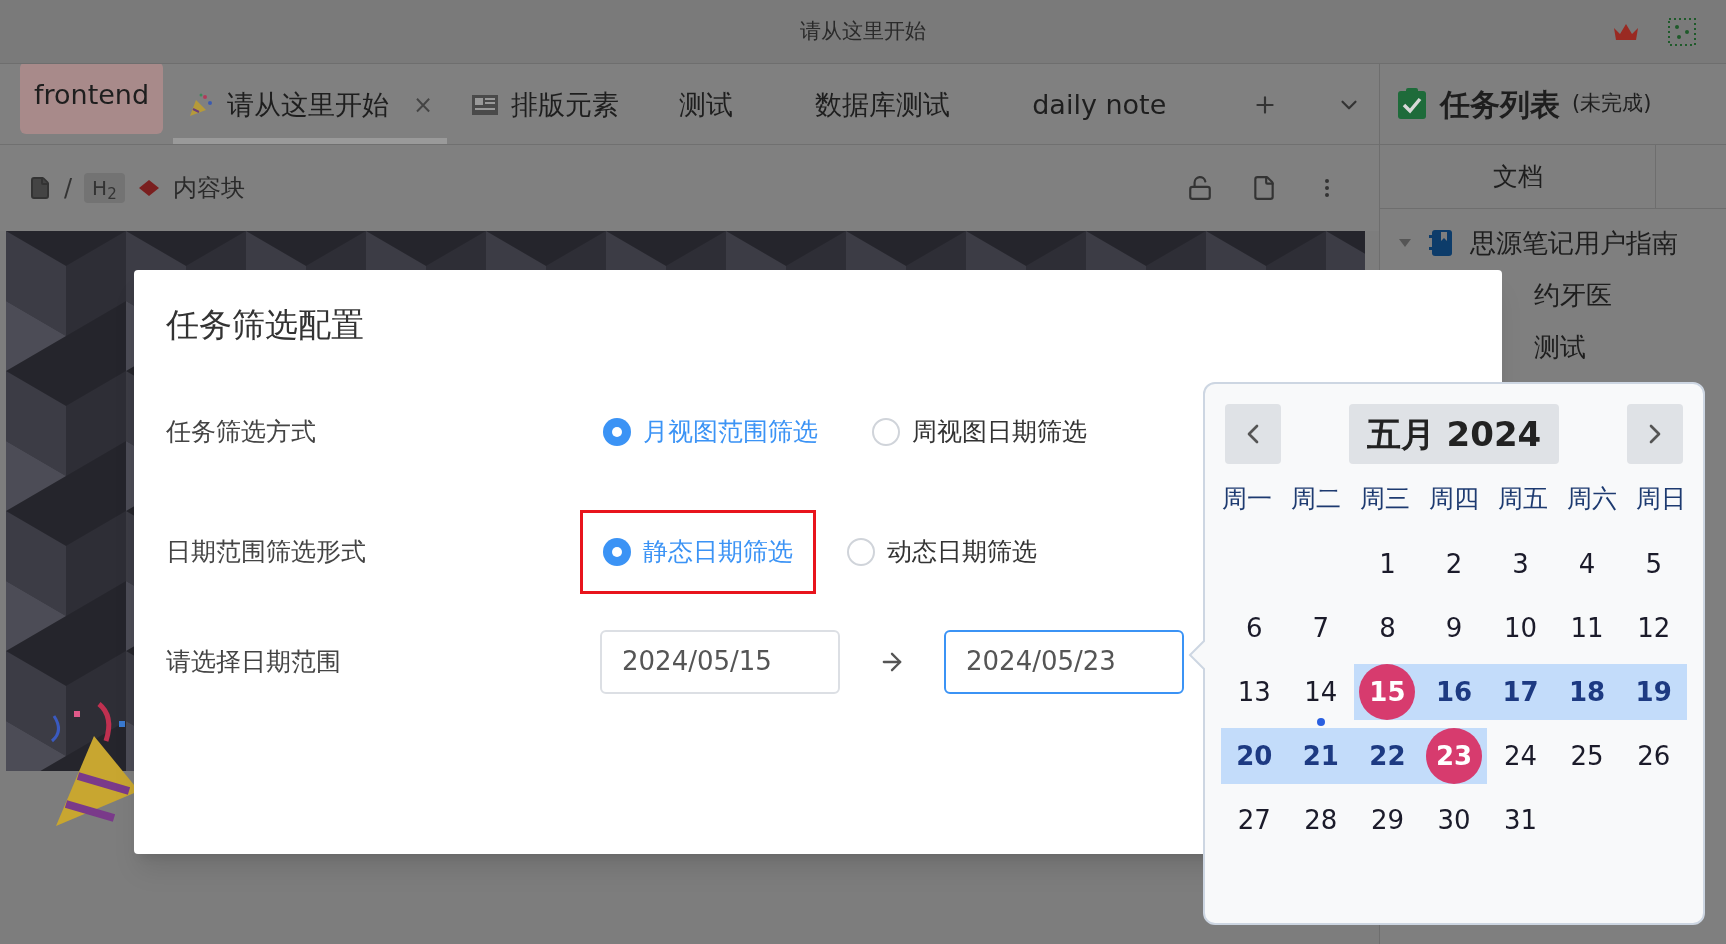 Image resolution: width=1726 pixels, height=944 pixels. I want to click on calendar-day: 20, so click(1254, 756).